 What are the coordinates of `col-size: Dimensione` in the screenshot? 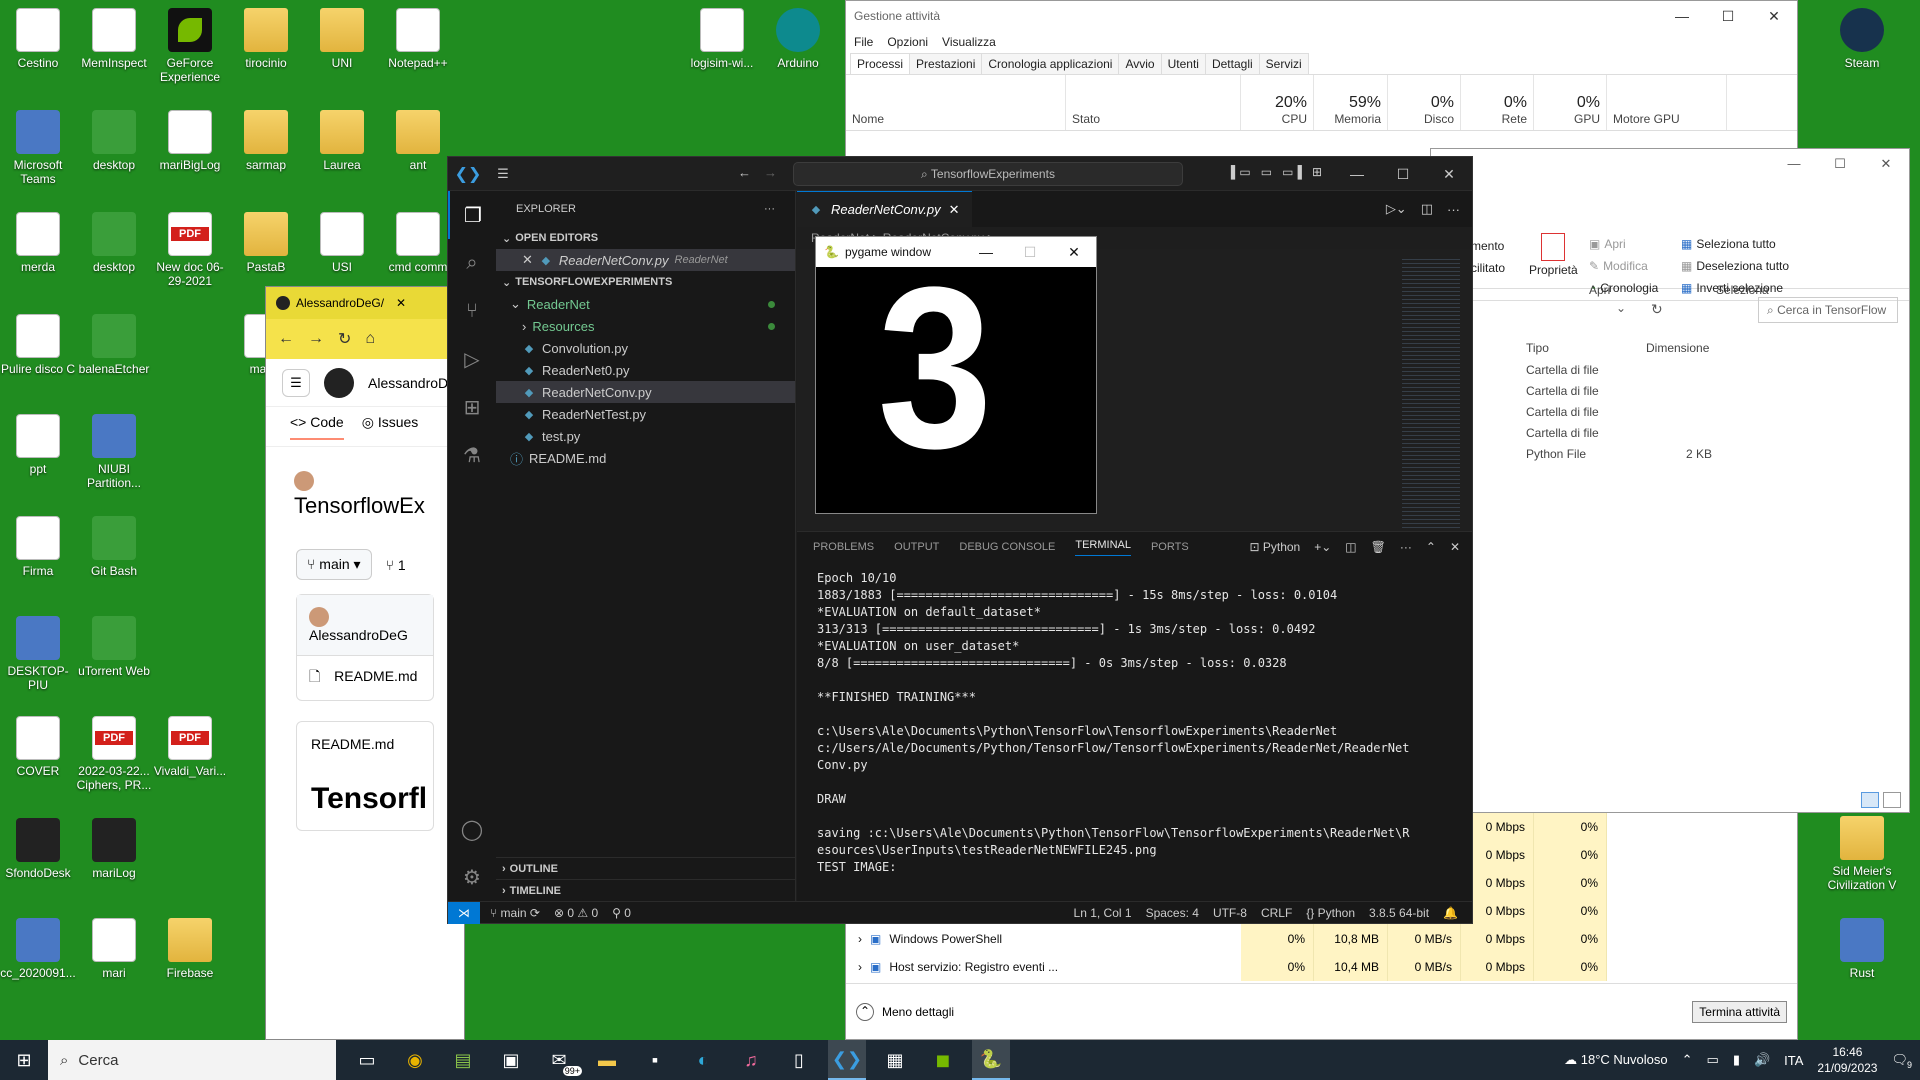 It's located at (1677, 348).